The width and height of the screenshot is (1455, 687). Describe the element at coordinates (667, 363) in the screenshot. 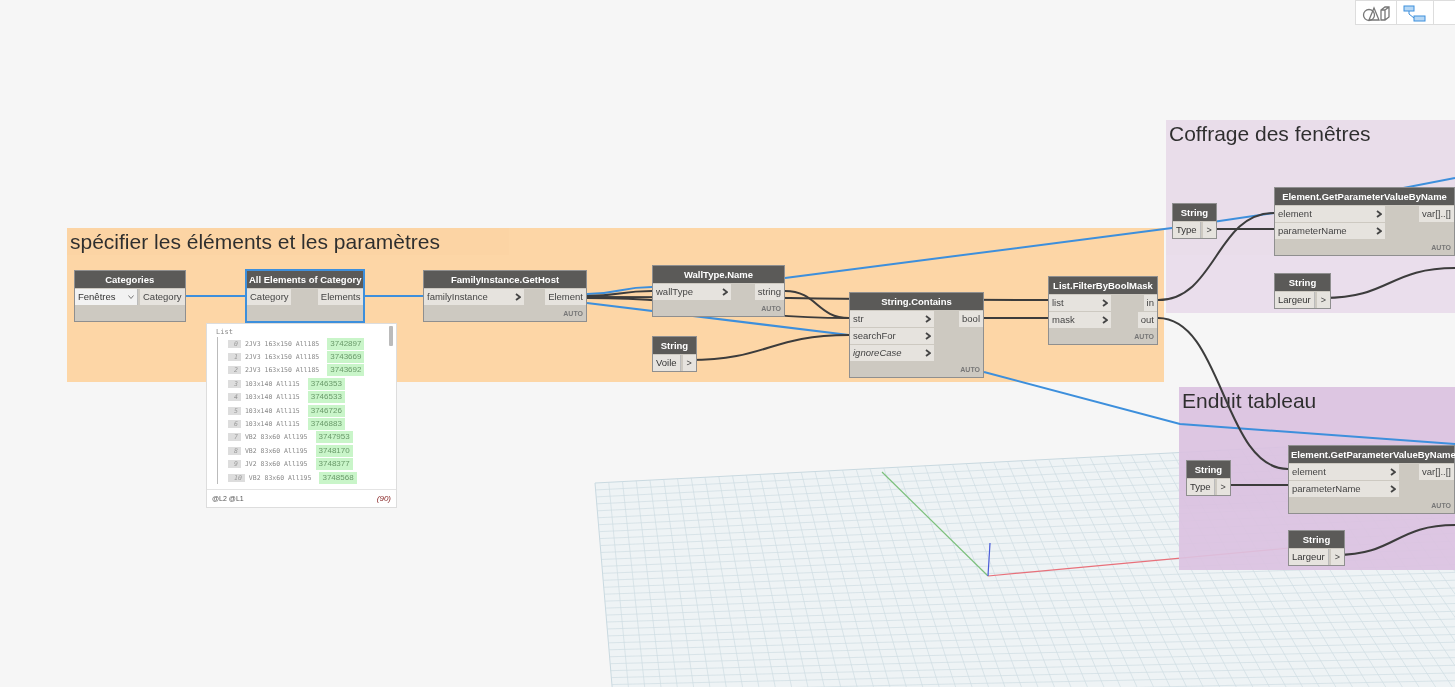

I see `string-input-field: Voile` at that location.